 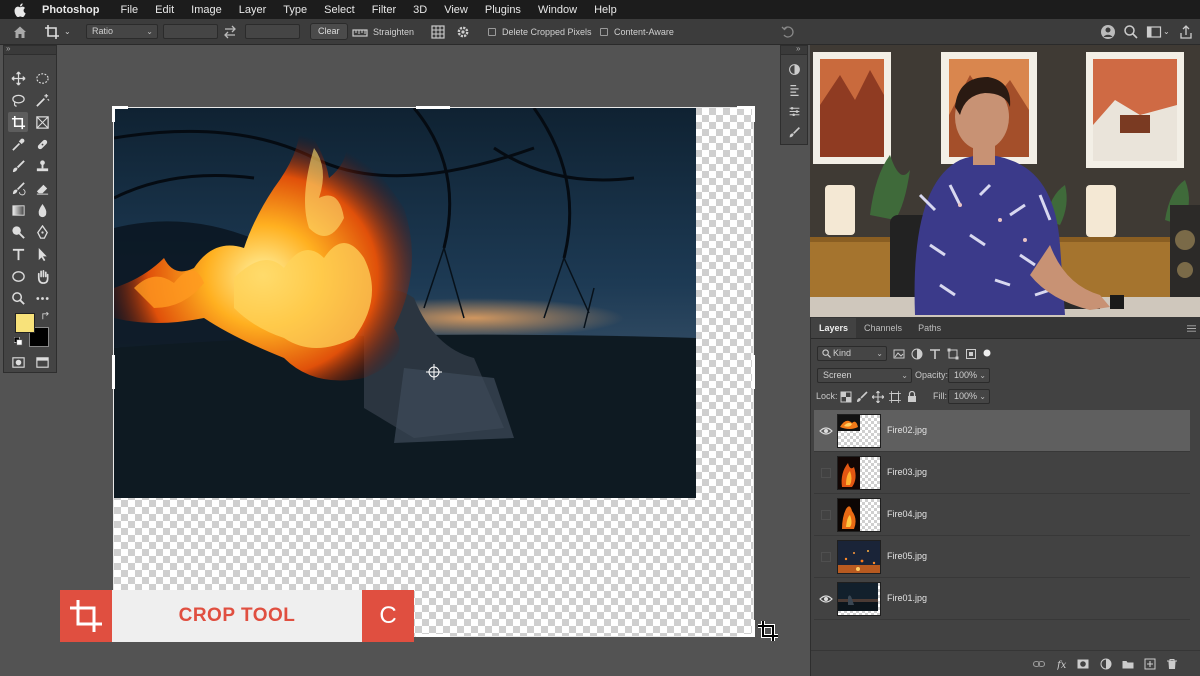 What do you see at coordinates (438, 32) in the screenshot?
I see `overlay-grid-icon` at bounding box center [438, 32].